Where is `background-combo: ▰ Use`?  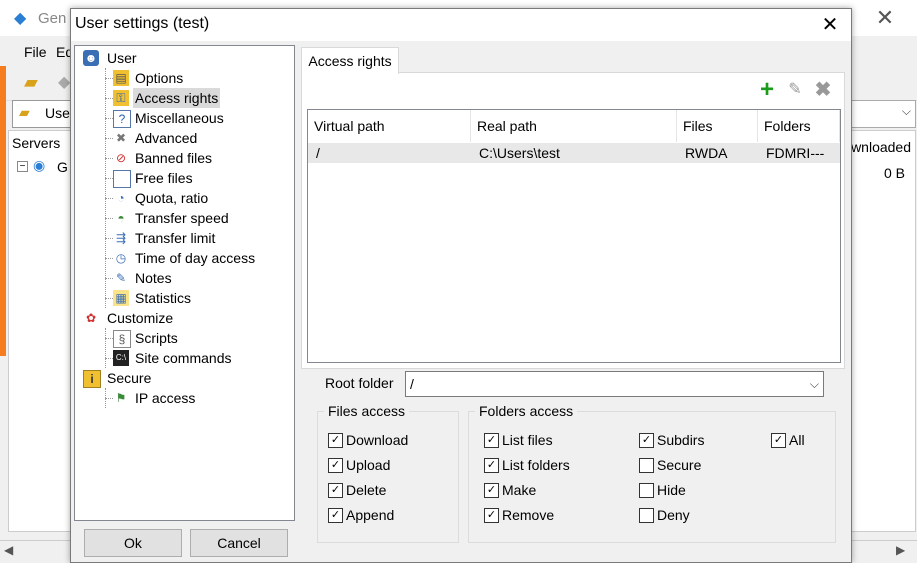
background-combo: ▰ Use is located at coordinates (43, 114).